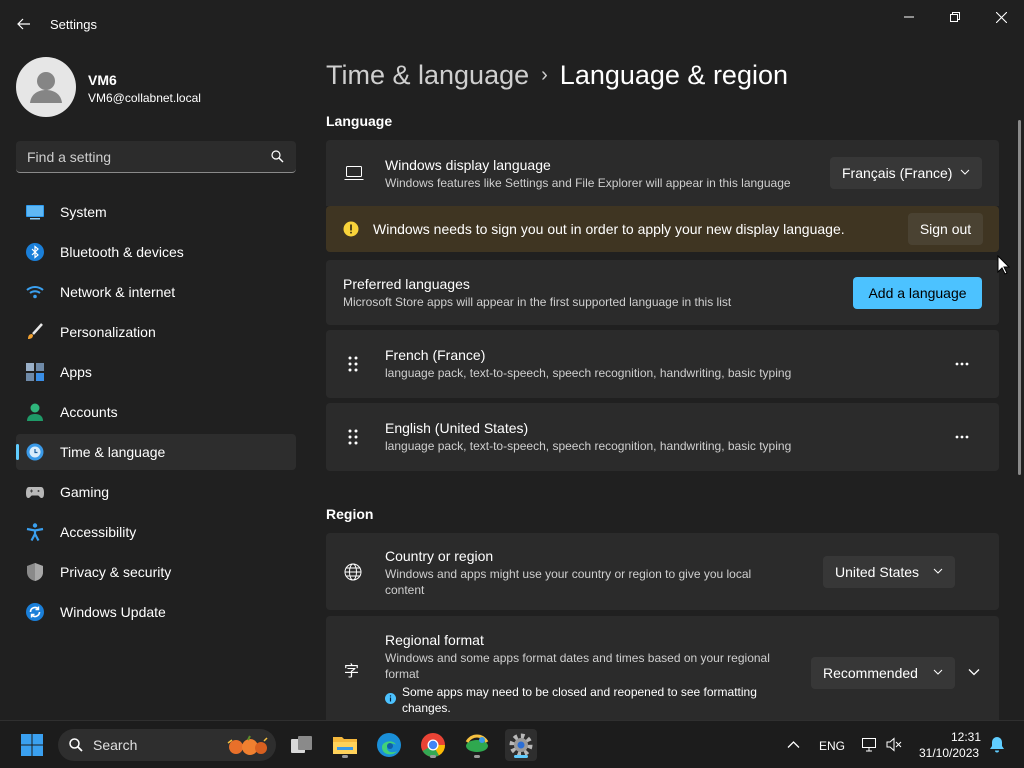  Describe the element at coordinates (73, 24) in the screenshot. I see `app-title: Settings` at that location.